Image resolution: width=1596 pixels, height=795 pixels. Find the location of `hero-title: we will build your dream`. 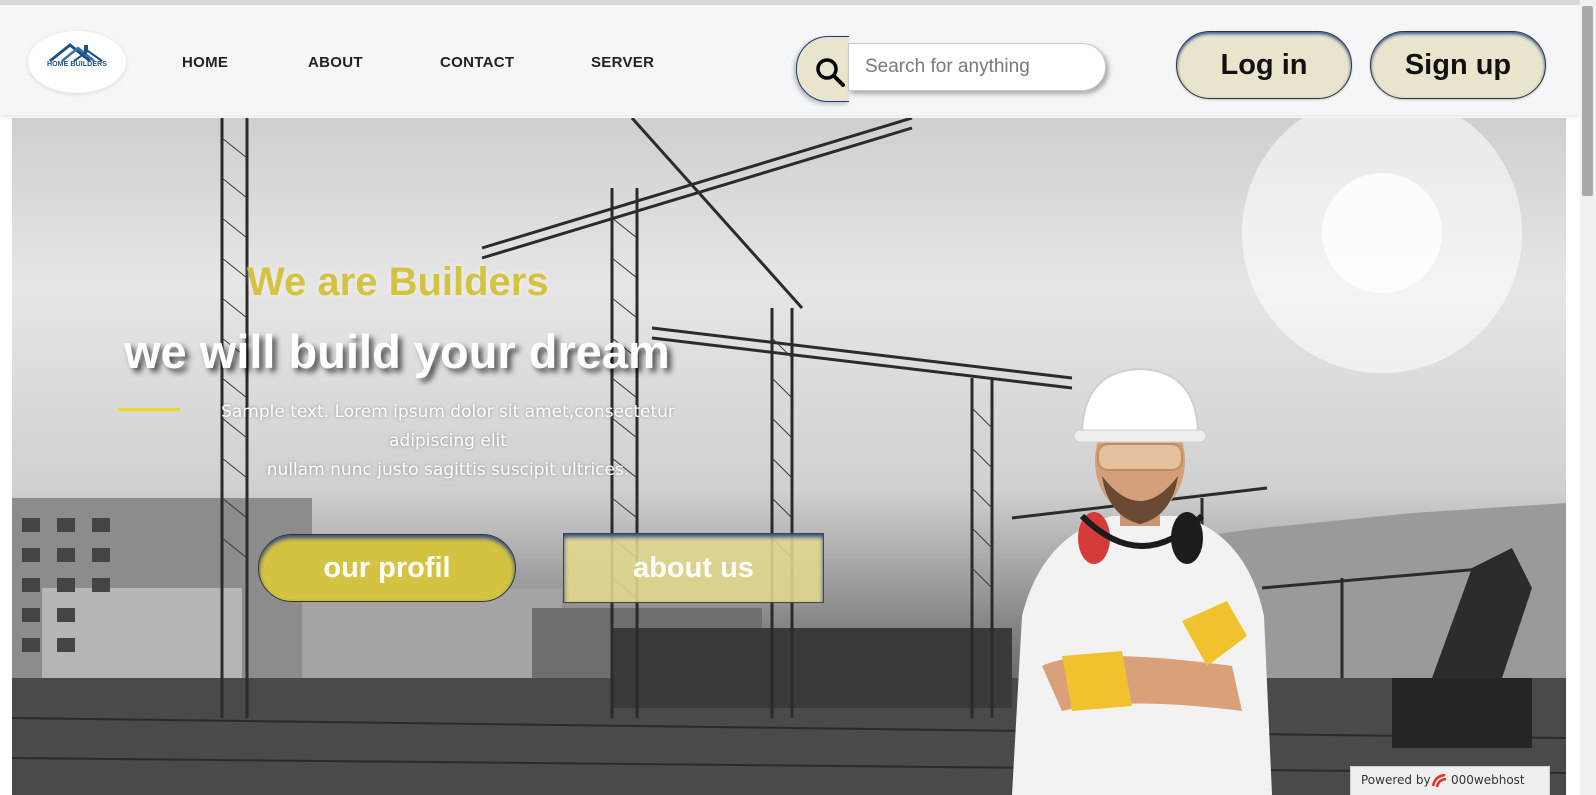

hero-title: we will build your dream is located at coordinates (397, 351).